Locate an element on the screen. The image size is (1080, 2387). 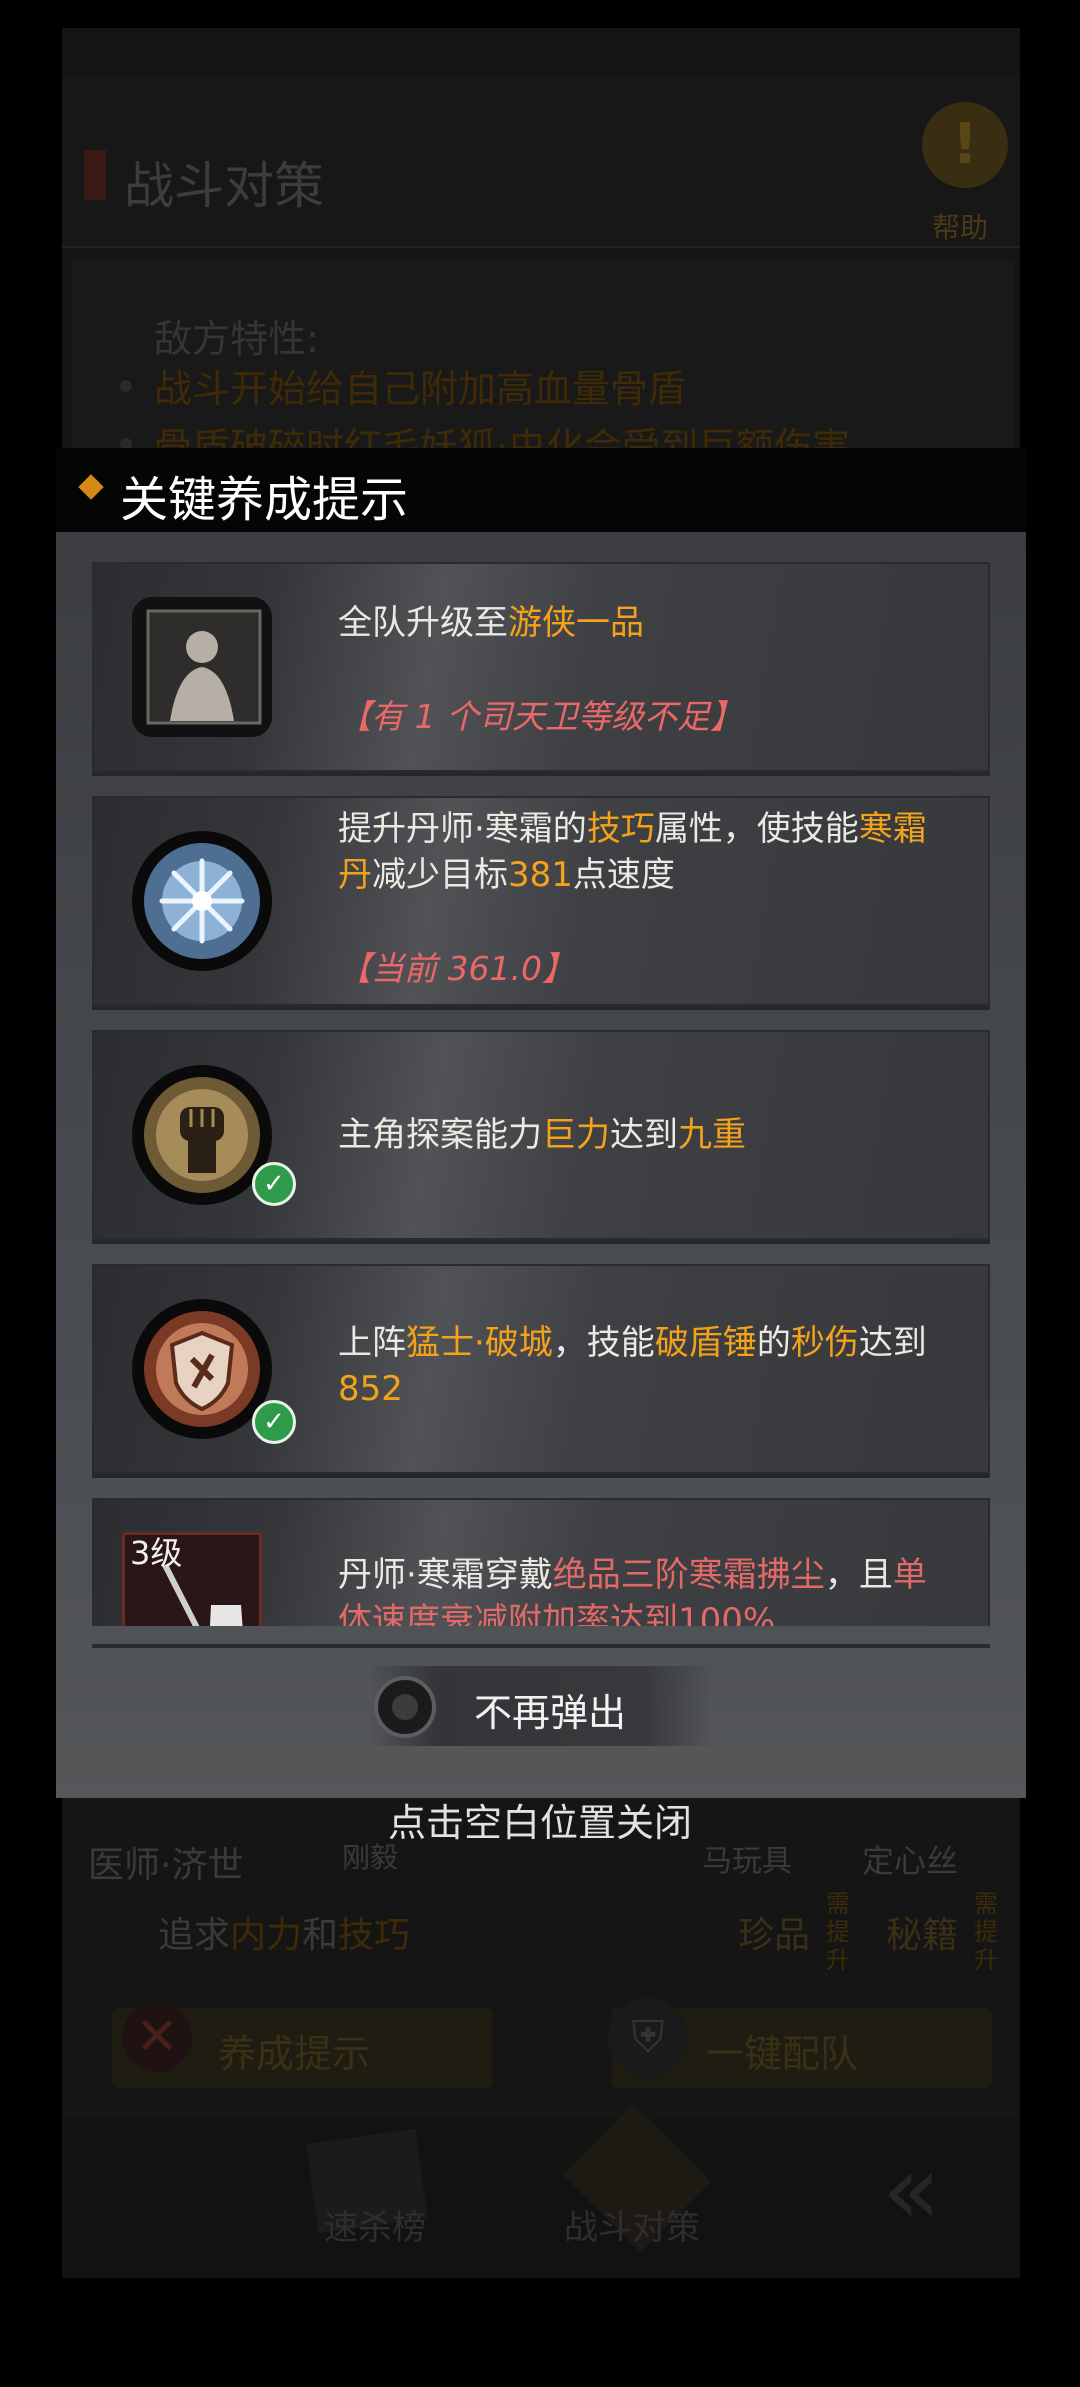
pursue-joiner: 和 is located at coordinates (320, 1935).